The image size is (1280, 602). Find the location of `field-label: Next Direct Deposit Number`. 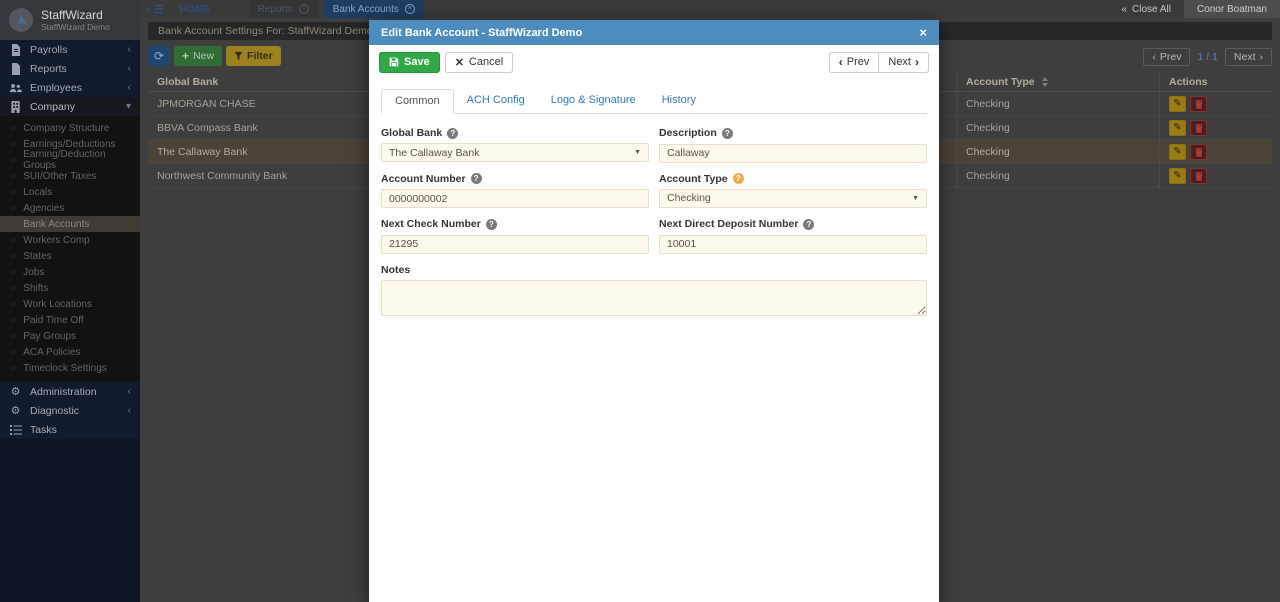

field-label: Next Direct Deposit Number is located at coordinates (729, 224).